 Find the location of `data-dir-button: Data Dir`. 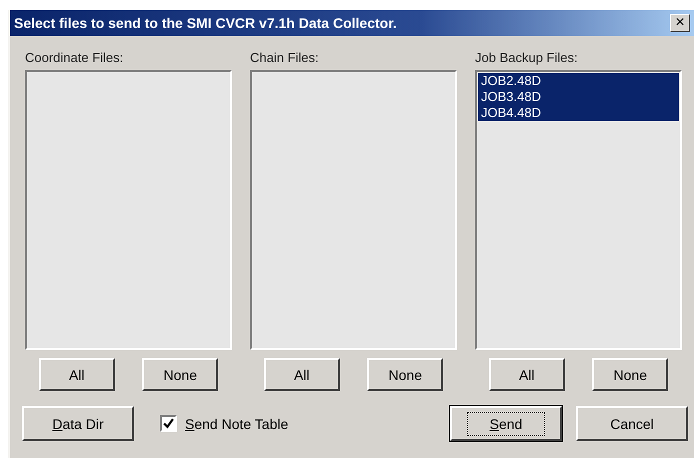

data-dir-button: Data Dir is located at coordinates (78, 423).